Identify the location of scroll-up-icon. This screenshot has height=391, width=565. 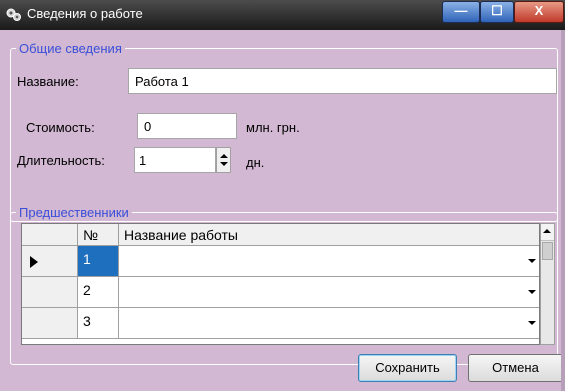
(547, 231).